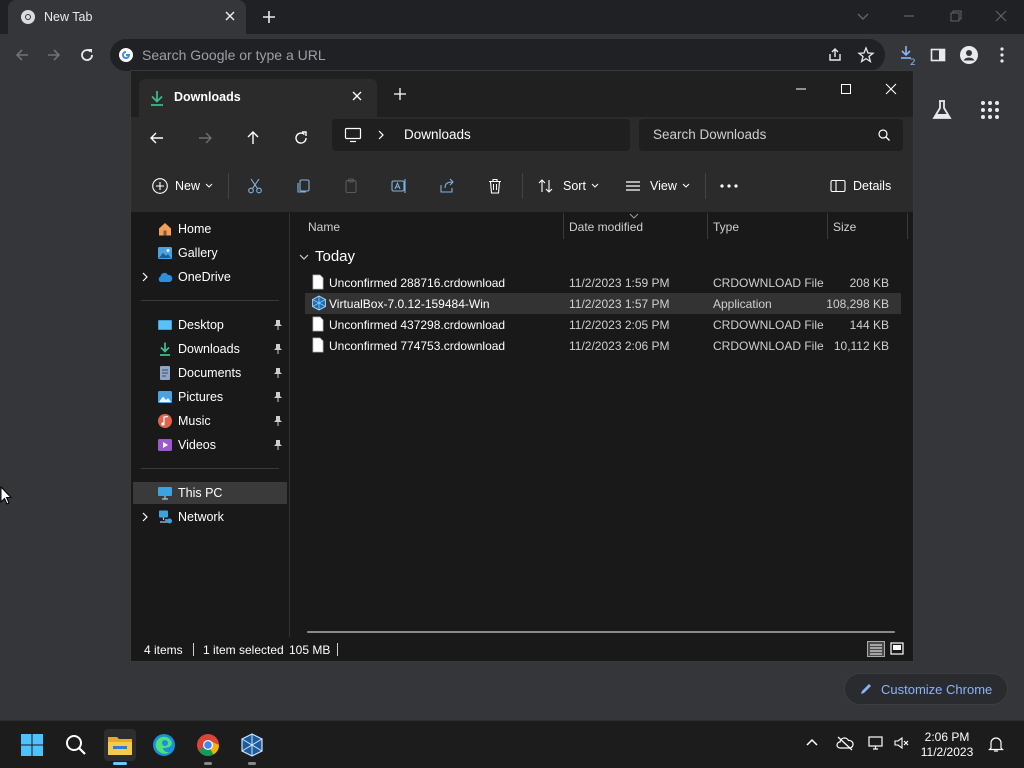 The width and height of the screenshot is (1024, 768). What do you see at coordinates (324, 227) in the screenshot?
I see `column-header-name: Name` at bounding box center [324, 227].